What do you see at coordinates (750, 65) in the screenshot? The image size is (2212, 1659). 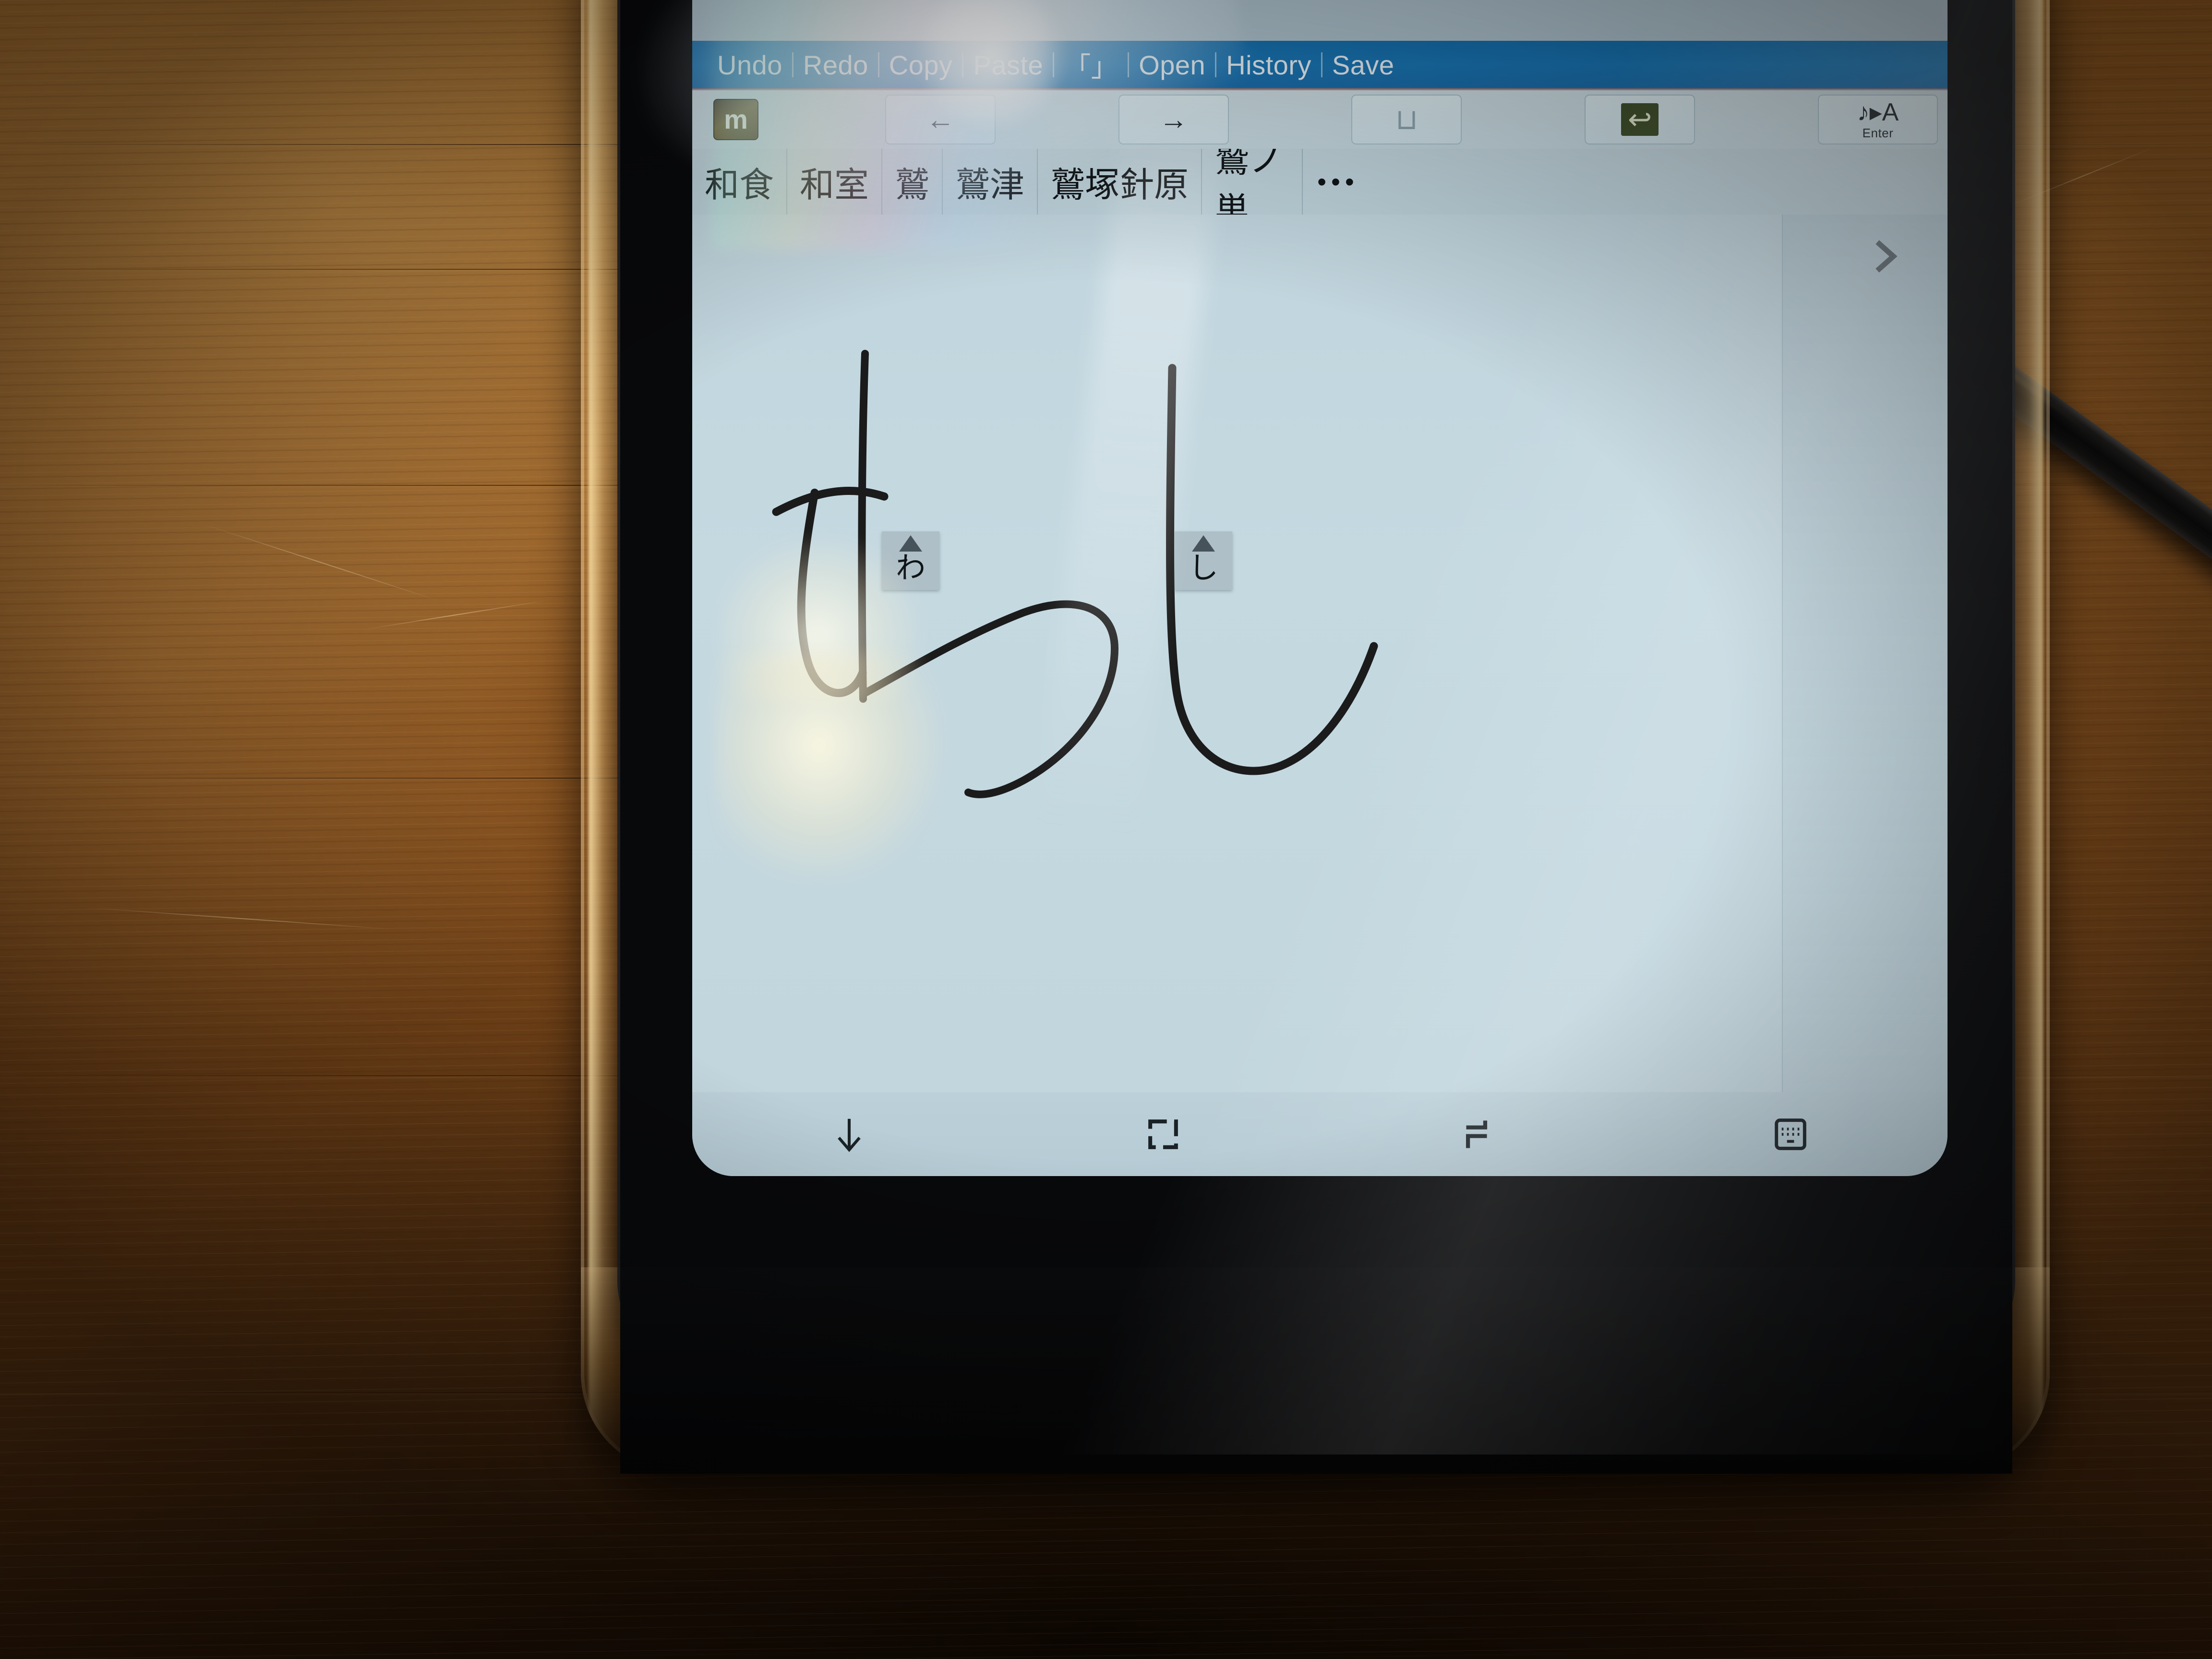 I see `toolbar-undo: Undo` at bounding box center [750, 65].